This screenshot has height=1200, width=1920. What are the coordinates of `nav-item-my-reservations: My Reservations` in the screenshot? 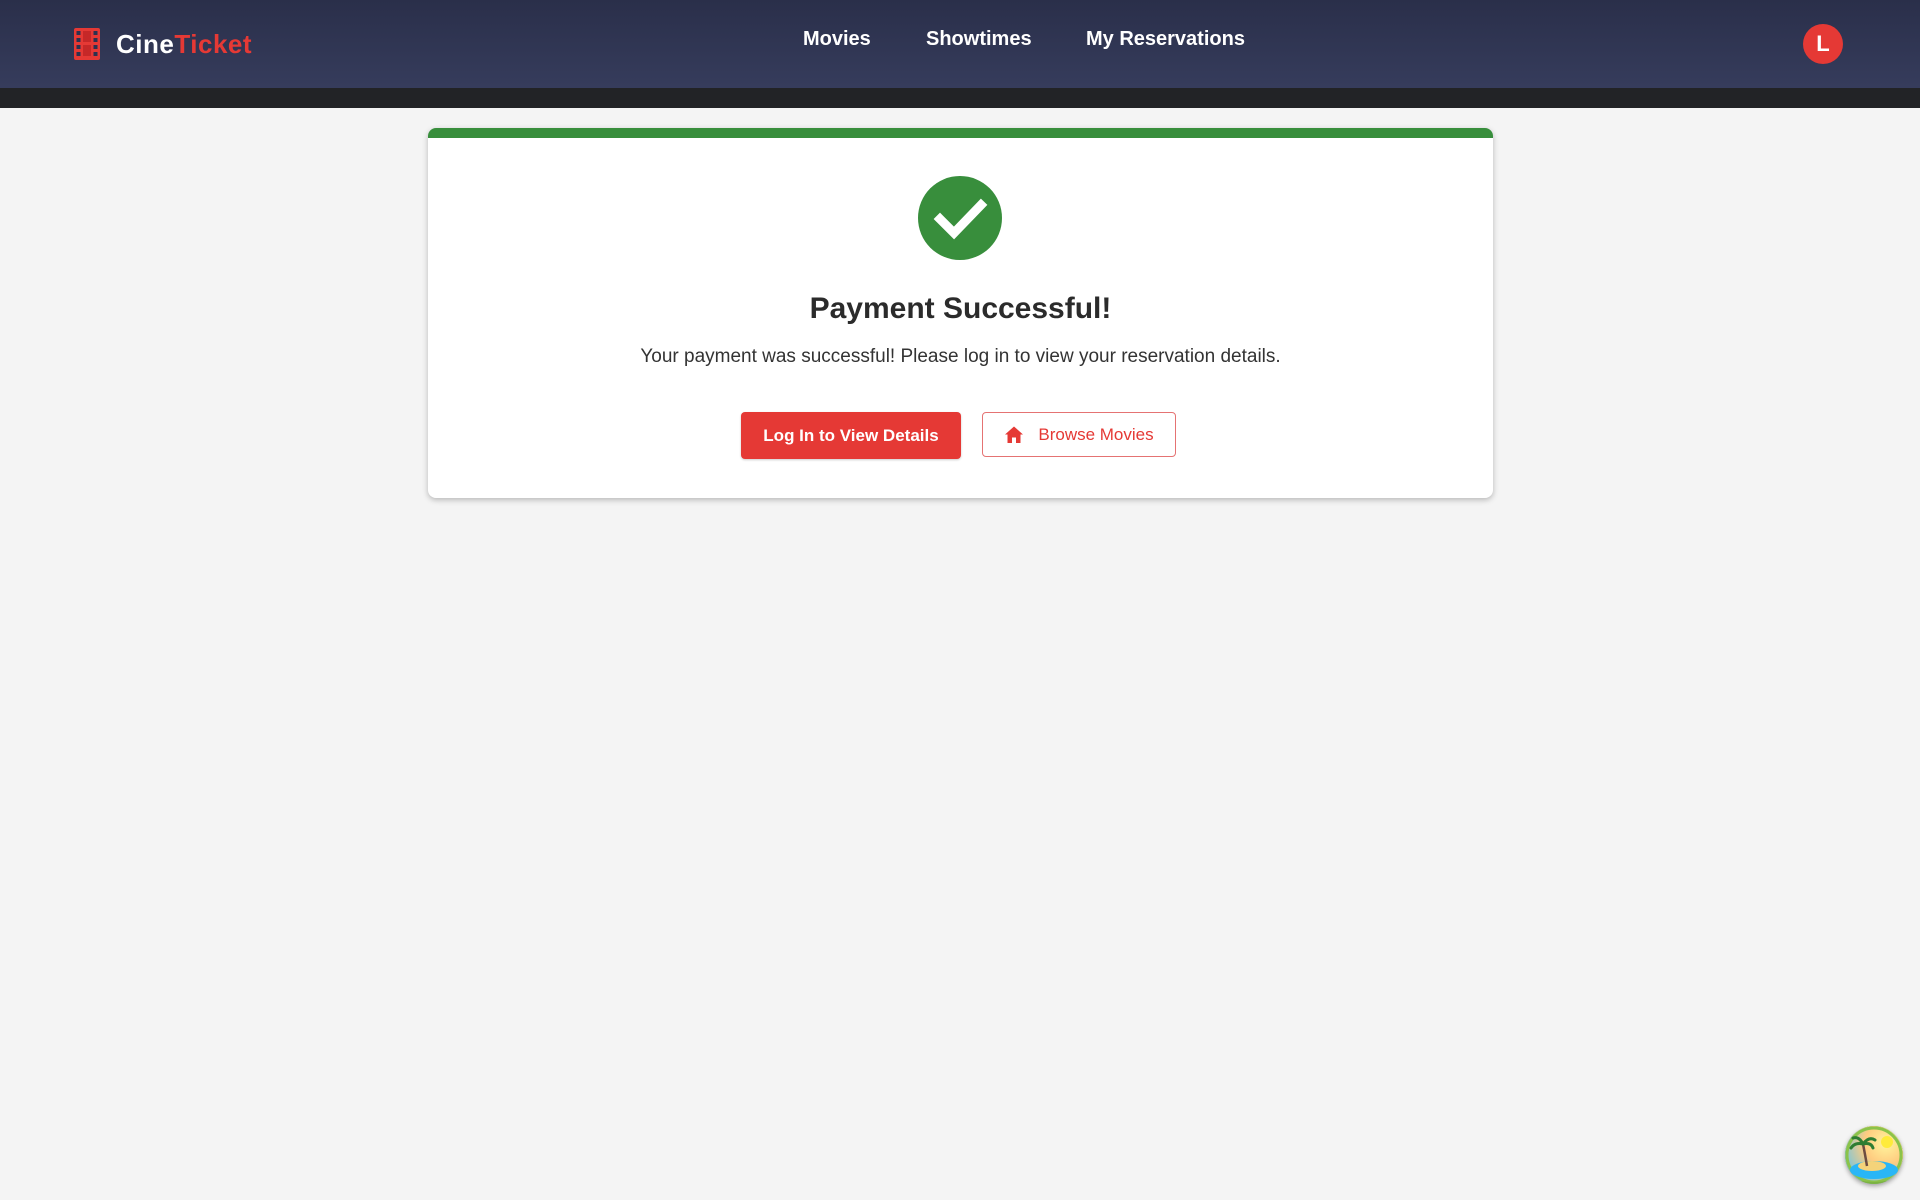 It's located at (1165, 39).